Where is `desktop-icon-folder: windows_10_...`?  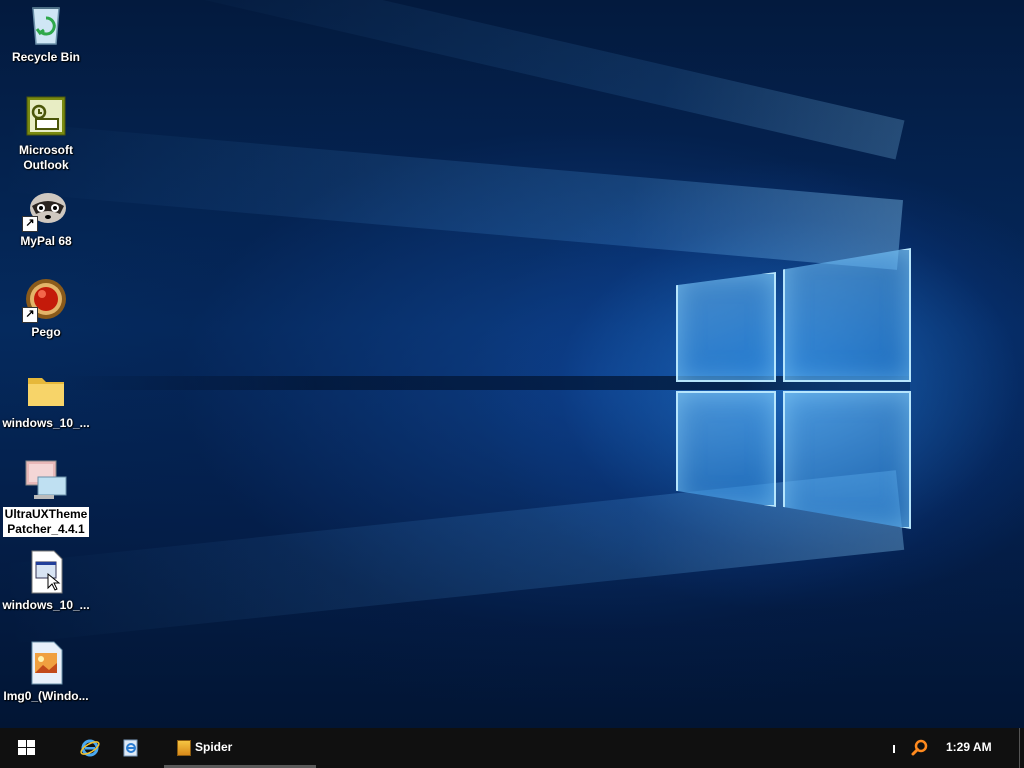 desktop-icon-folder: windows_10_... is located at coordinates (46, 400).